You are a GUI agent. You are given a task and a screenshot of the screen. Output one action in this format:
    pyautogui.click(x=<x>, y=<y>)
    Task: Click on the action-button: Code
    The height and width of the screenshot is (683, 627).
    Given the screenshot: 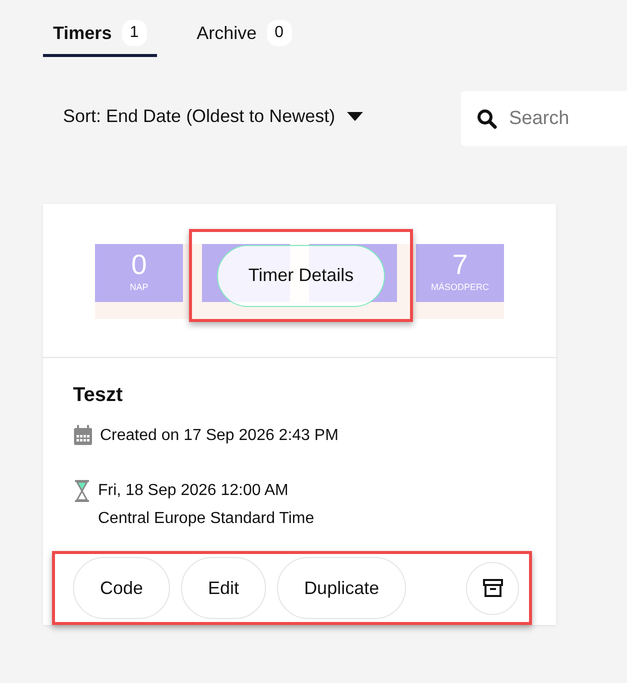 What is the action you would take?
    pyautogui.click(x=121, y=588)
    